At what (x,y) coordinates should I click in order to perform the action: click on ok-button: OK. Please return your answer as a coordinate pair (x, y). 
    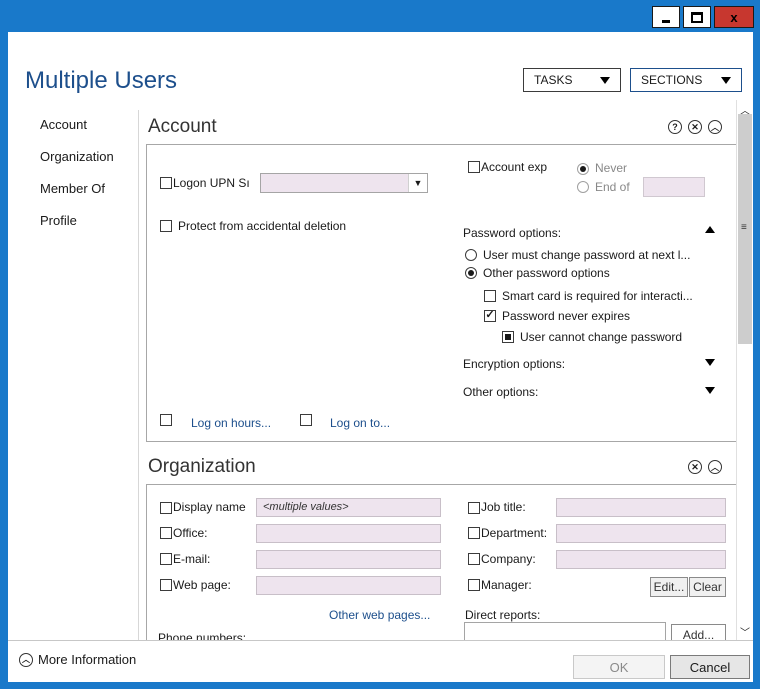
    Looking at the image, I should click on (619, 667).